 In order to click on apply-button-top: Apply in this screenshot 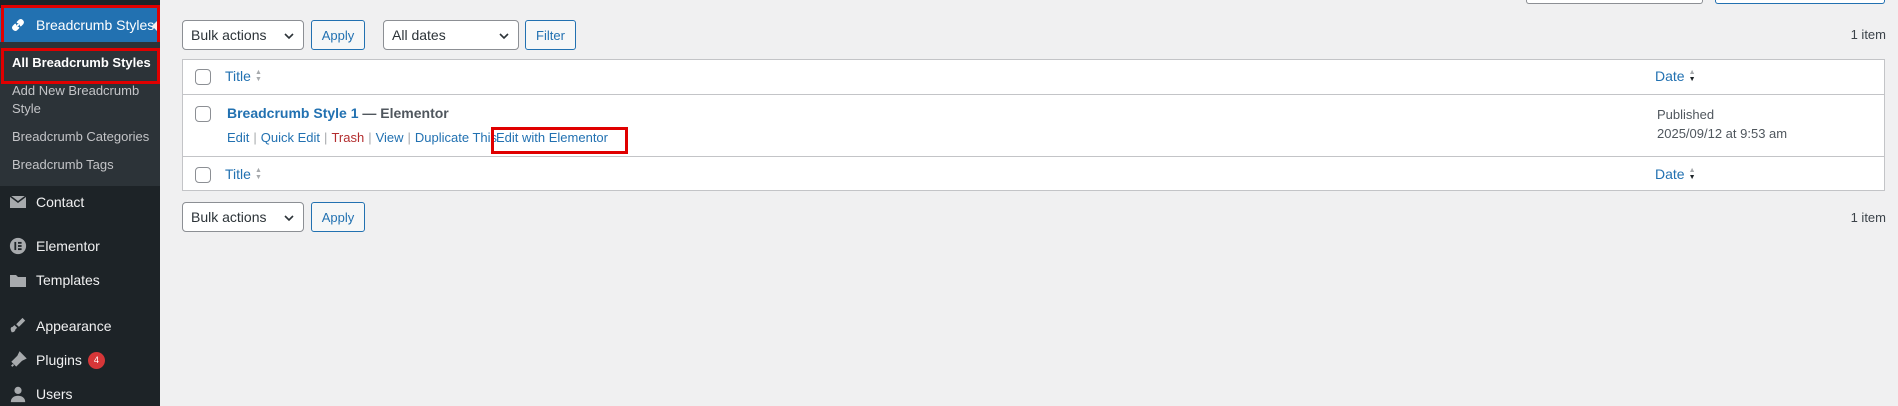, I will do `click(338, 35)`.